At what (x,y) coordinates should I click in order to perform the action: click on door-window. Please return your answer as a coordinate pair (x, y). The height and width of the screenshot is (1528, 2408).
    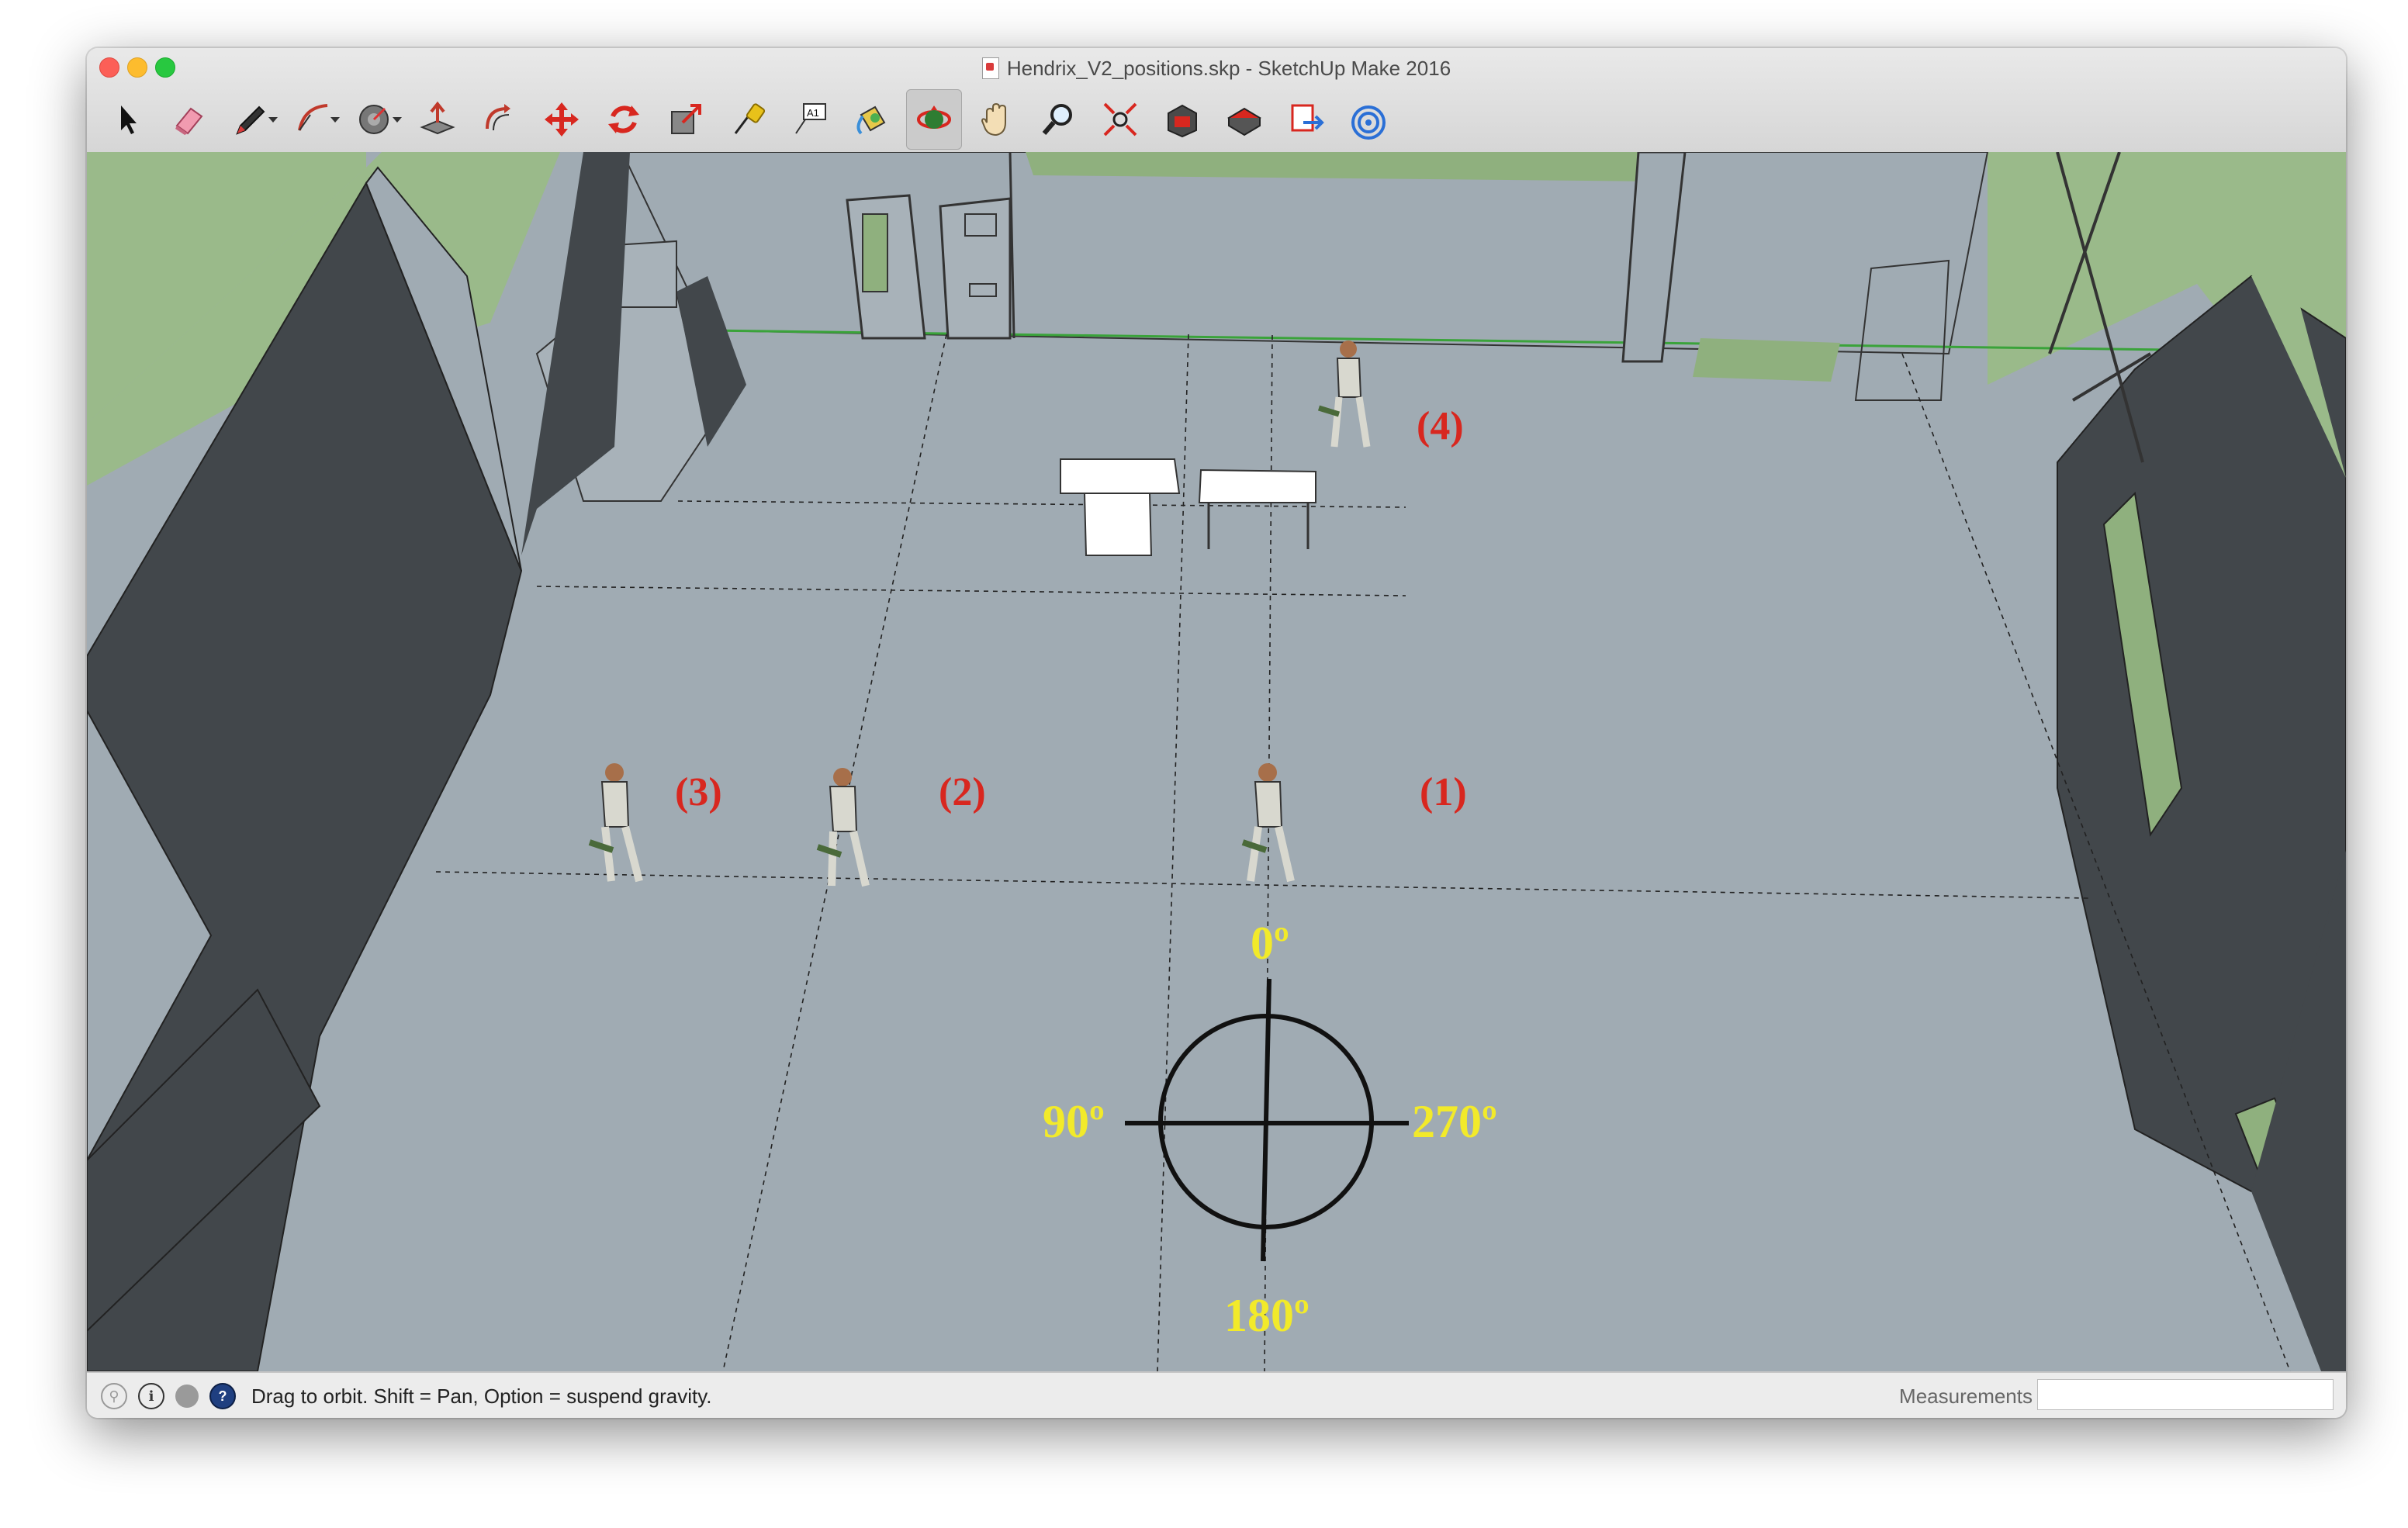
    Looking at the image, I should click on (875, 252).